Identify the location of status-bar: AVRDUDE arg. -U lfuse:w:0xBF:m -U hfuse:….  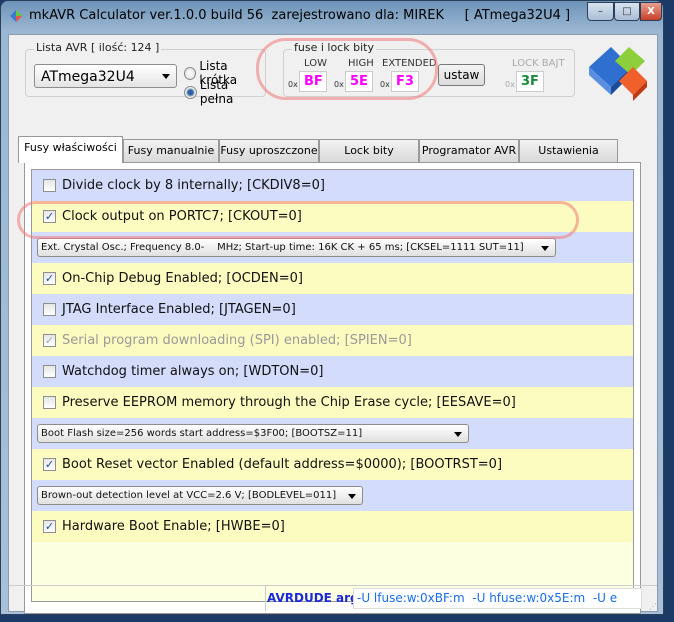
(333, 598).